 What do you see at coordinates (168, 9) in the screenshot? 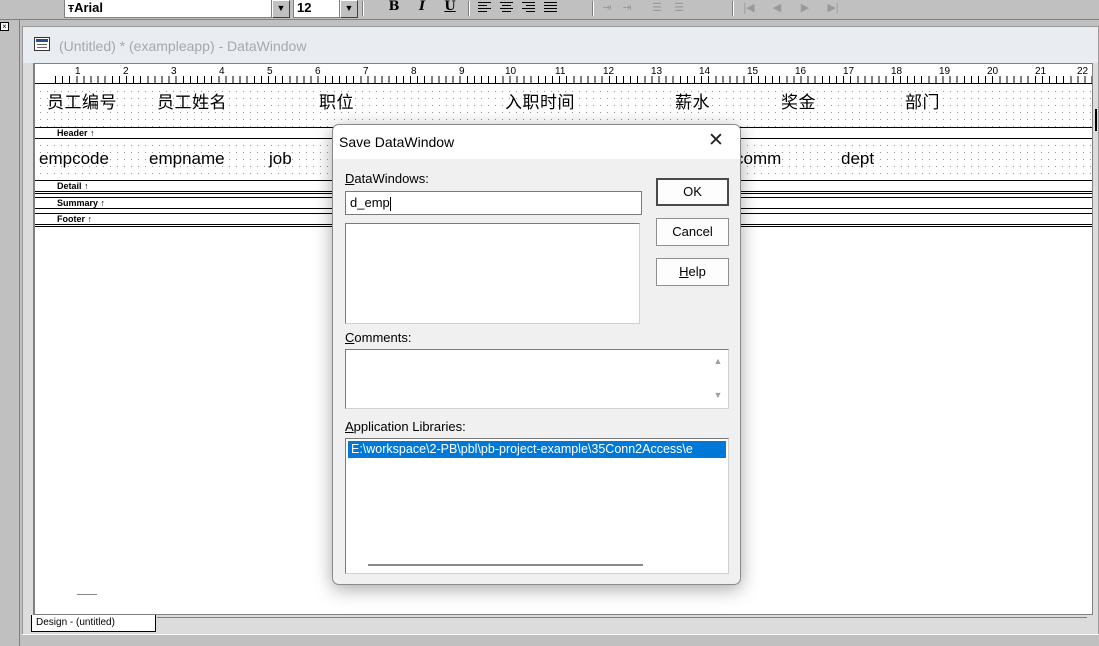
I see `font-name-combo: ŦArial` at bounding box center [168, 9].